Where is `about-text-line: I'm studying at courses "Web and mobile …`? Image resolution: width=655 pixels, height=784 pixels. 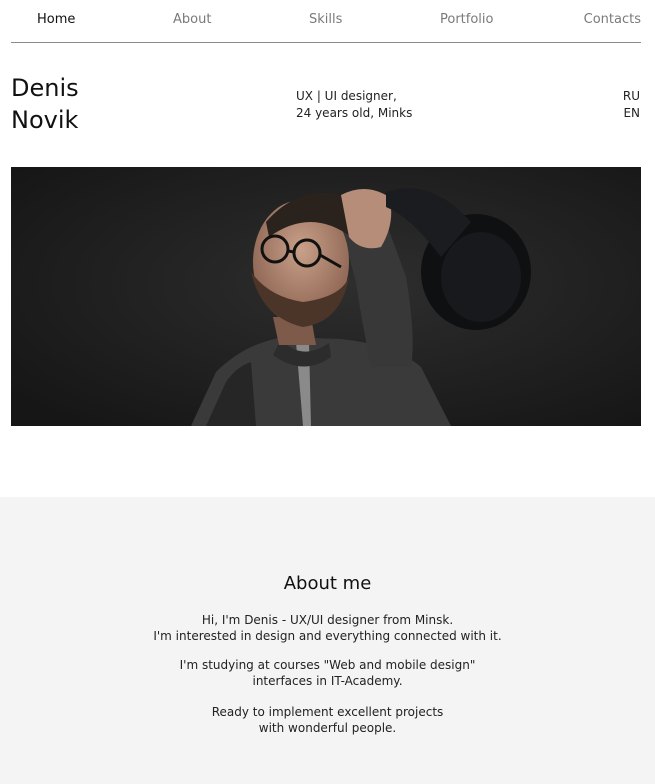
about-text-line: I'm studying at courses "Web and mobile … is located at coordinates (327, 665).